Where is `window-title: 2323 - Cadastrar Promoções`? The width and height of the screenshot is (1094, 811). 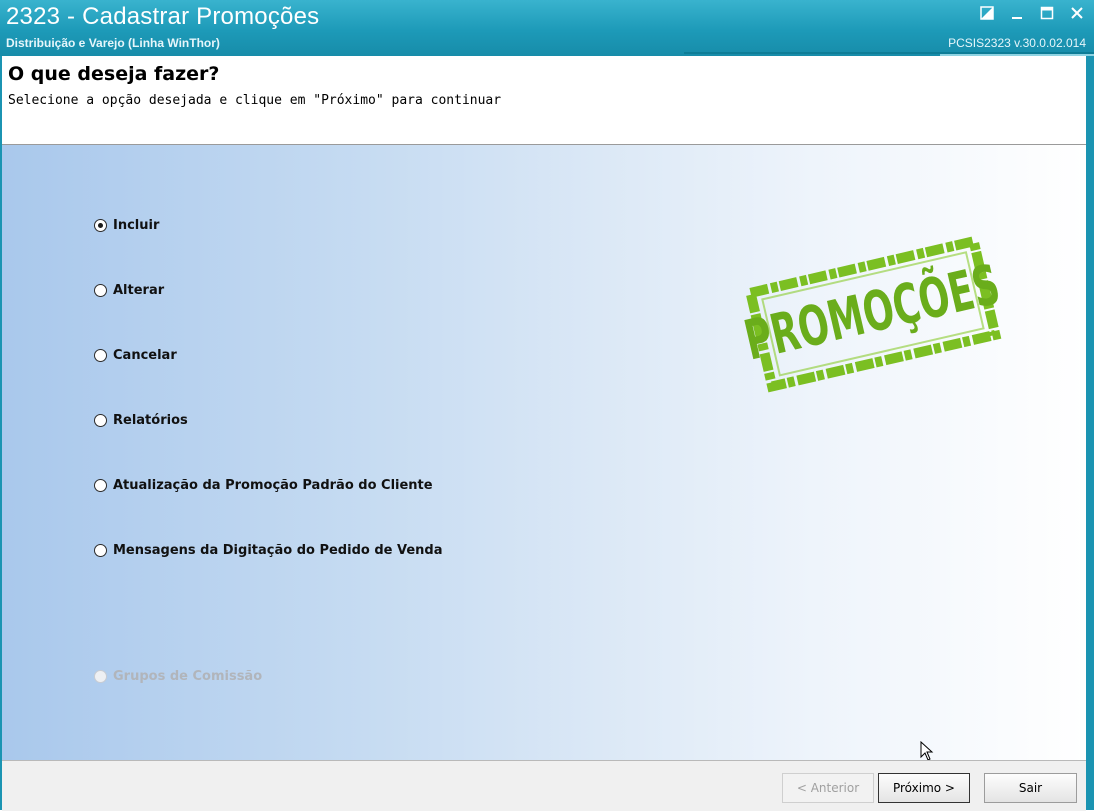
window-title: 2323 - Cadastrar Promoções is located at coordinates (163, 16).